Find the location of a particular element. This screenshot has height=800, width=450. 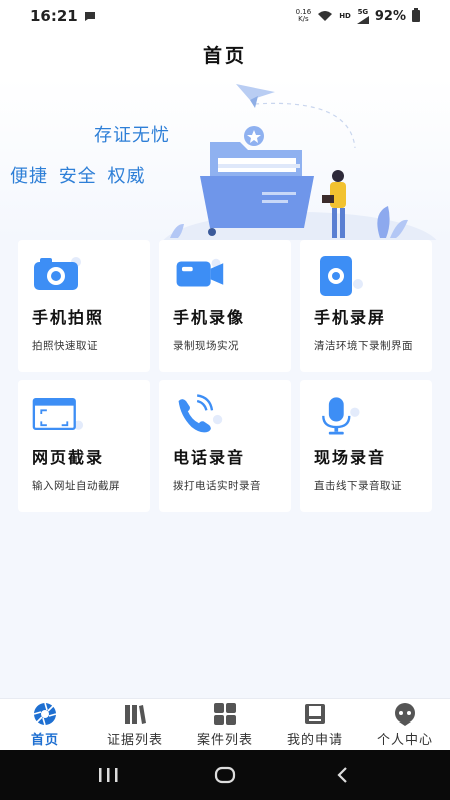

feature-card-video: 手机录像 录制现场实况 is located at coordinates (225, 306).